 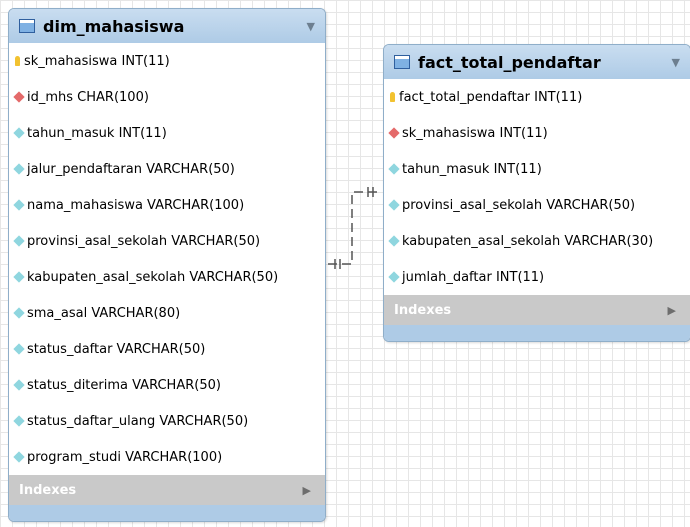 I want to click on column-row: program_studi VARCHAR(100), so click(x=167, y=457).